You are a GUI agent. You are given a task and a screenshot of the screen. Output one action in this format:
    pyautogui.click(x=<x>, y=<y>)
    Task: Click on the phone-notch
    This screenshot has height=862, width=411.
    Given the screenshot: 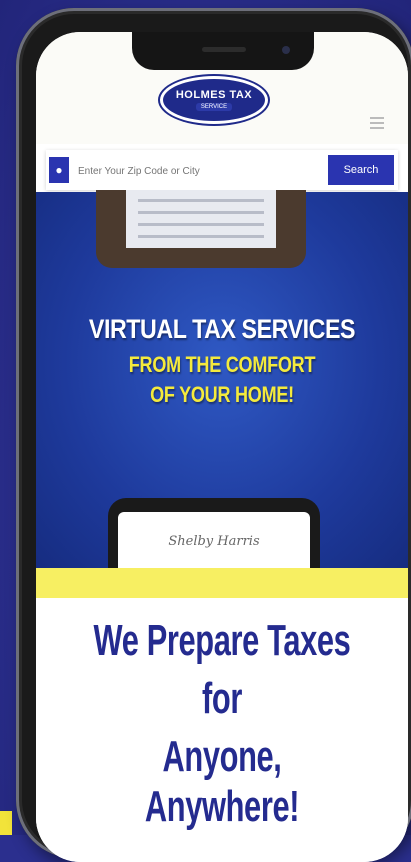 What is the action you would take?
    pyautogui.click(x=223, y=51)
    